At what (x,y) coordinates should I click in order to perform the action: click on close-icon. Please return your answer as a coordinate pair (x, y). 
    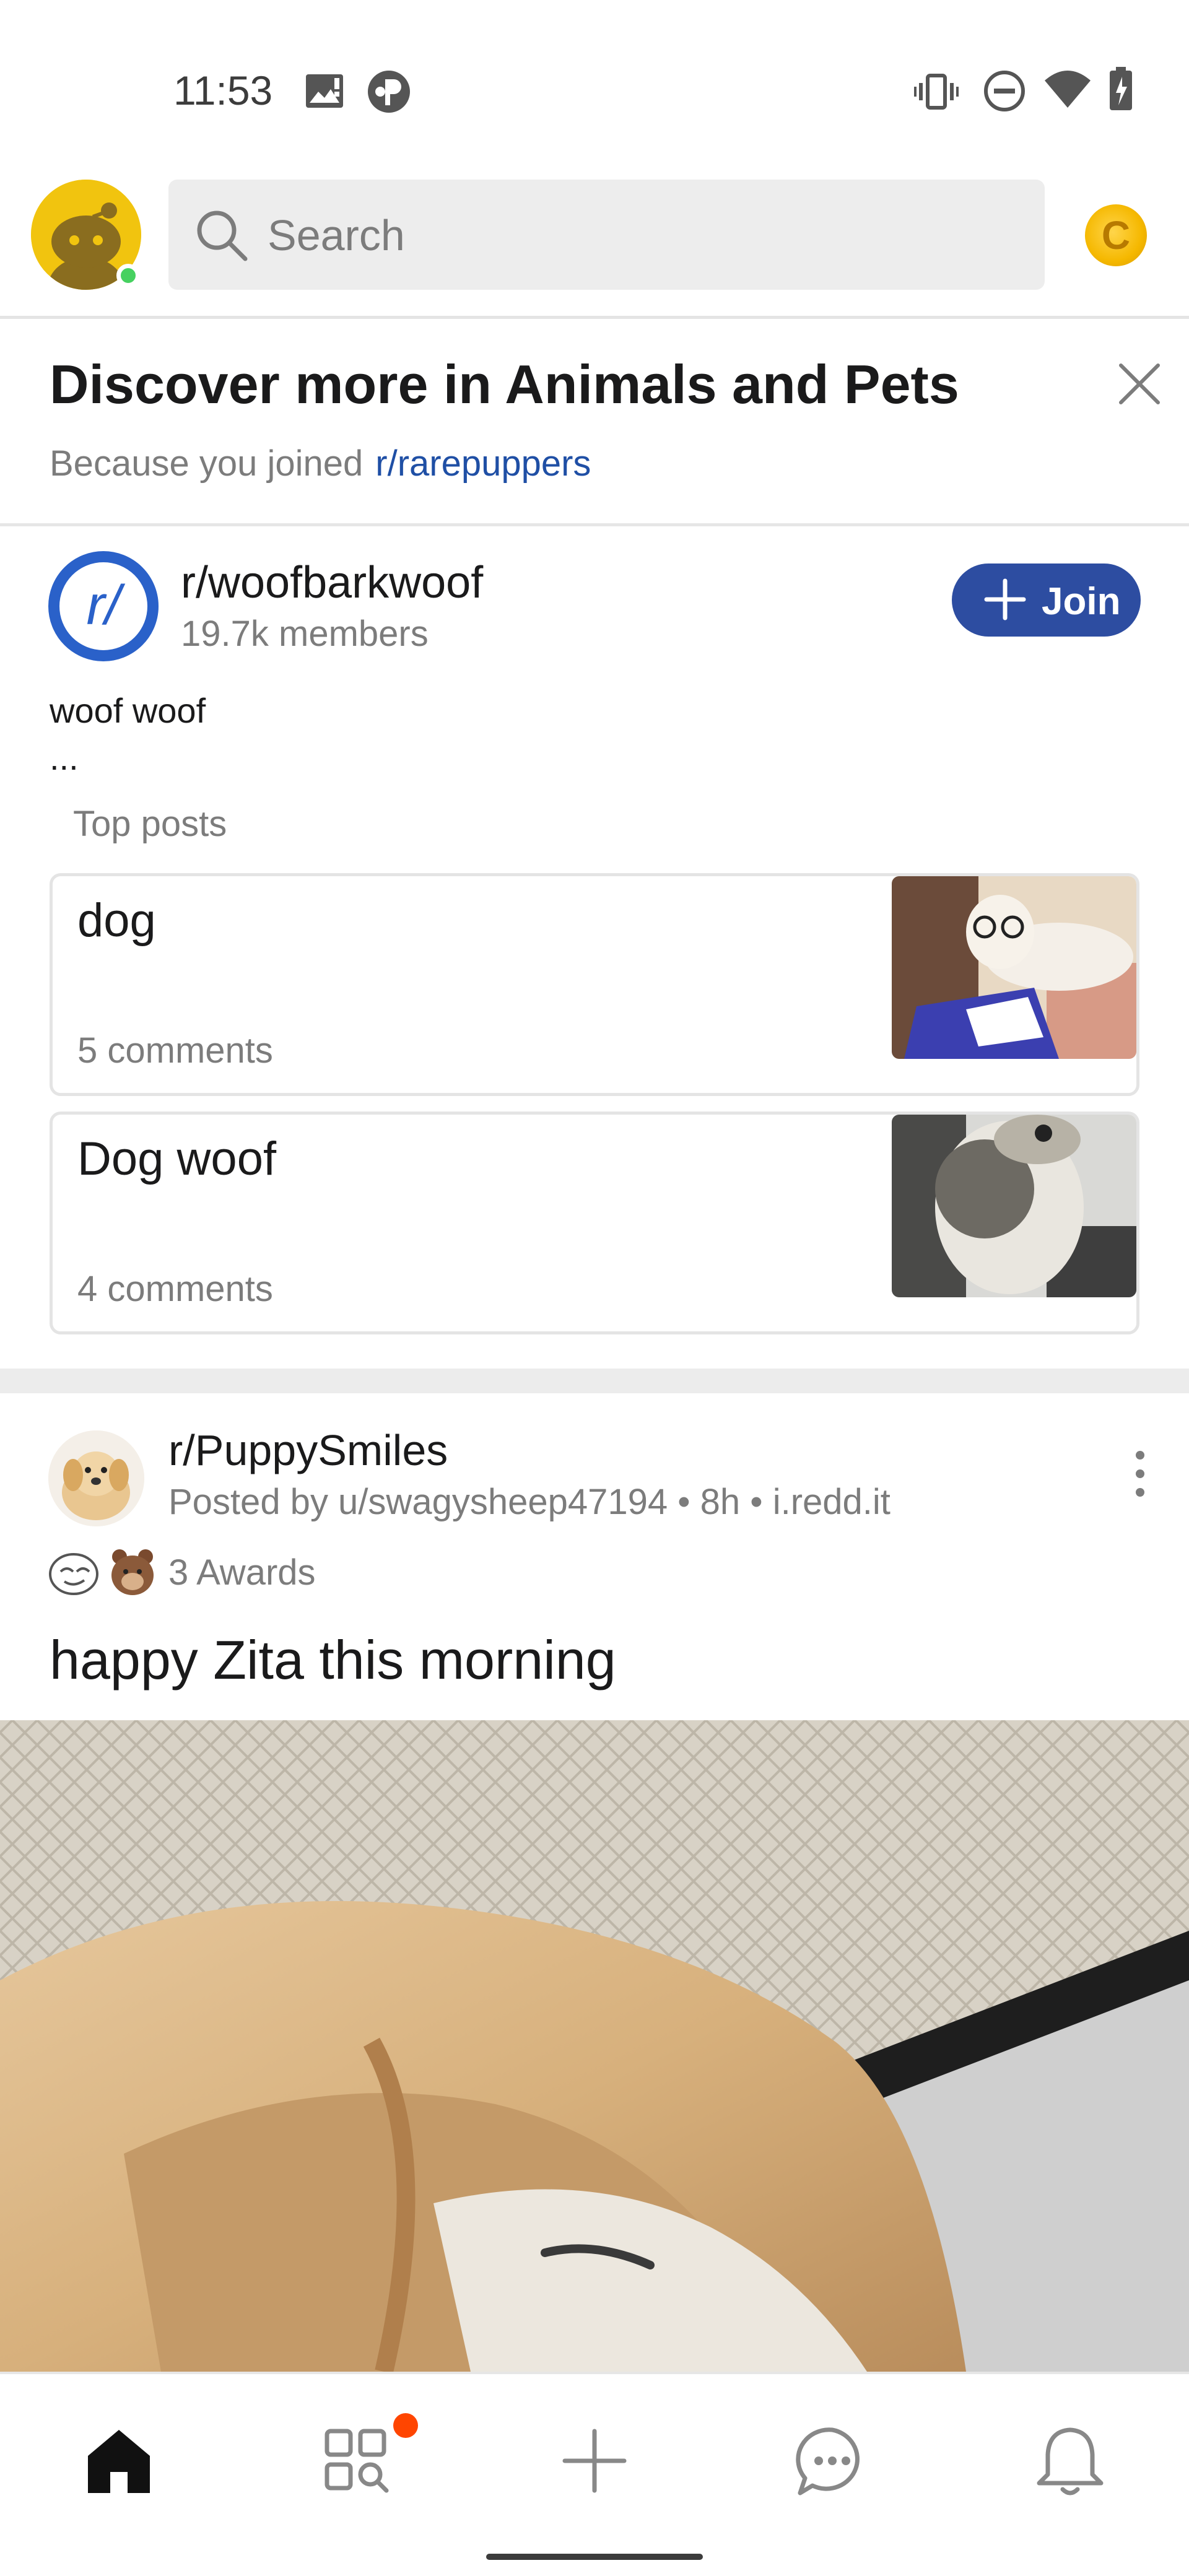
    Looking at the image, I should click on (1139, 384).